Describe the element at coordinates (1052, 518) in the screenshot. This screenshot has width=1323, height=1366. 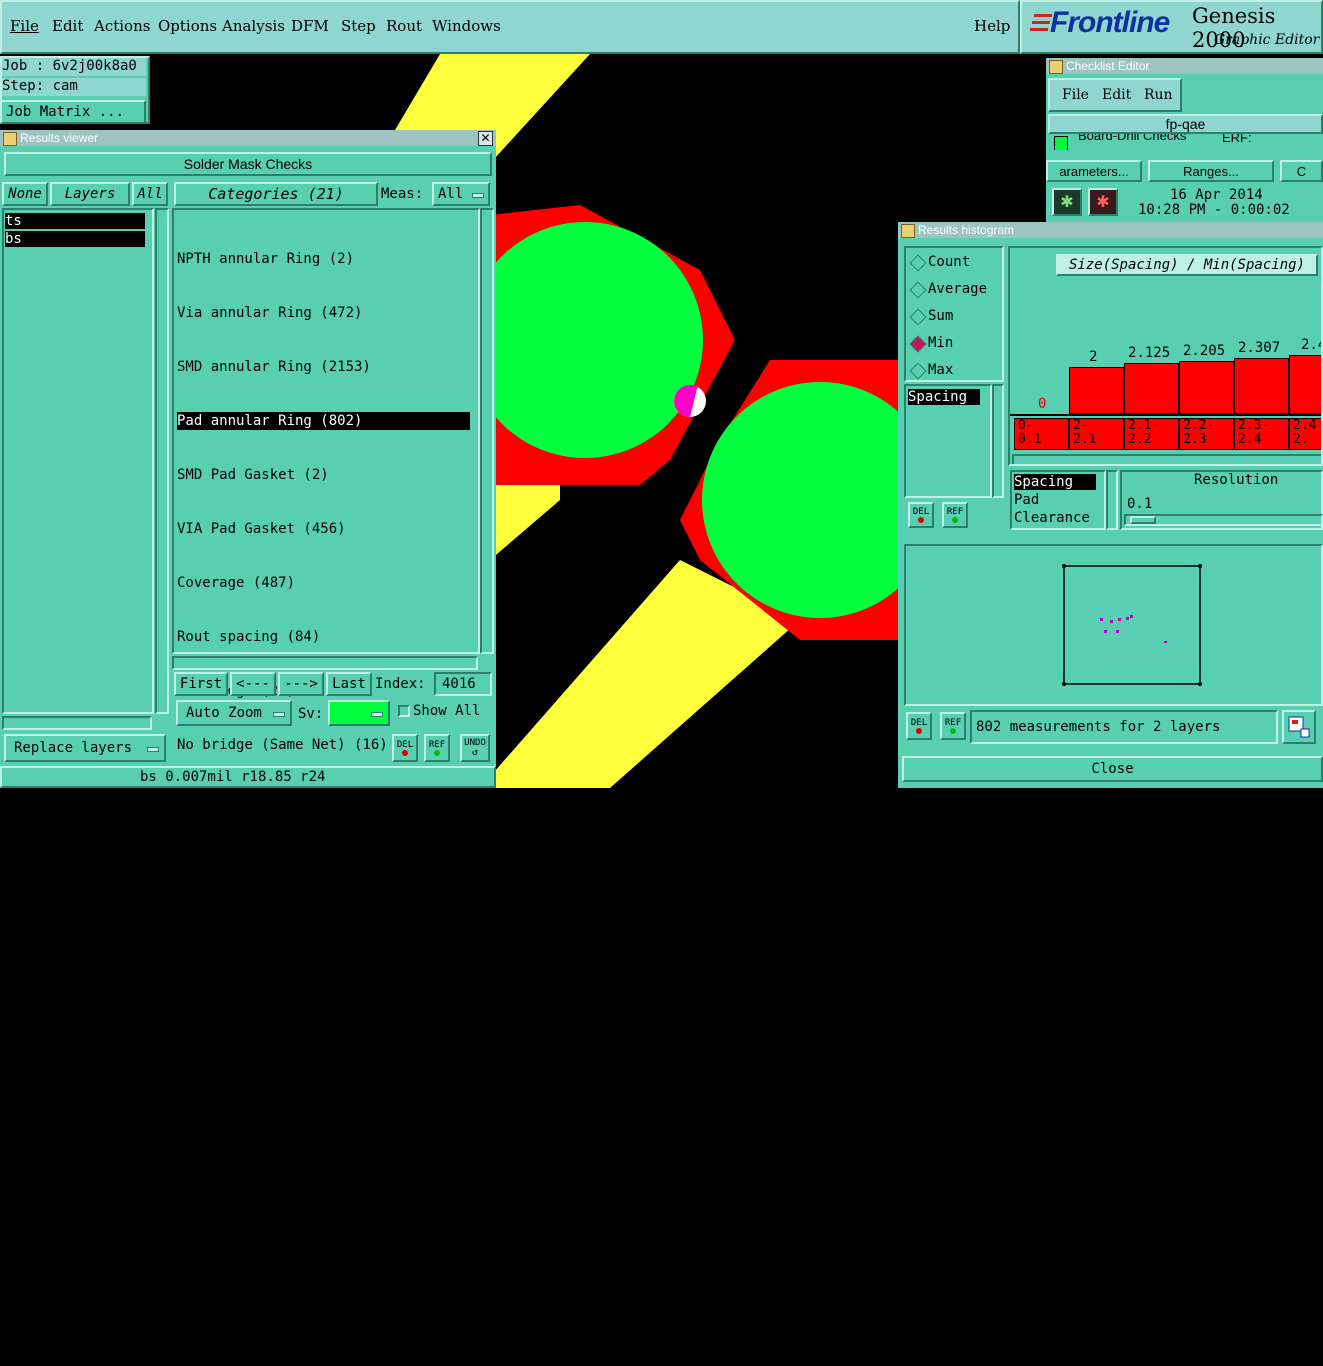
I see `field-item-clearance: Clearance` at that location.